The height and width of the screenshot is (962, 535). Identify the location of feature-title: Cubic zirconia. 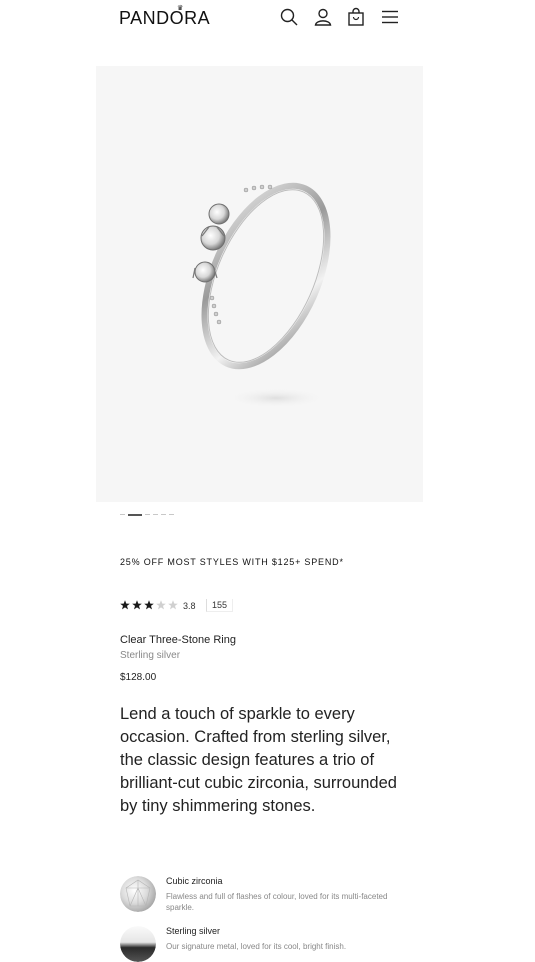
(194, 881).